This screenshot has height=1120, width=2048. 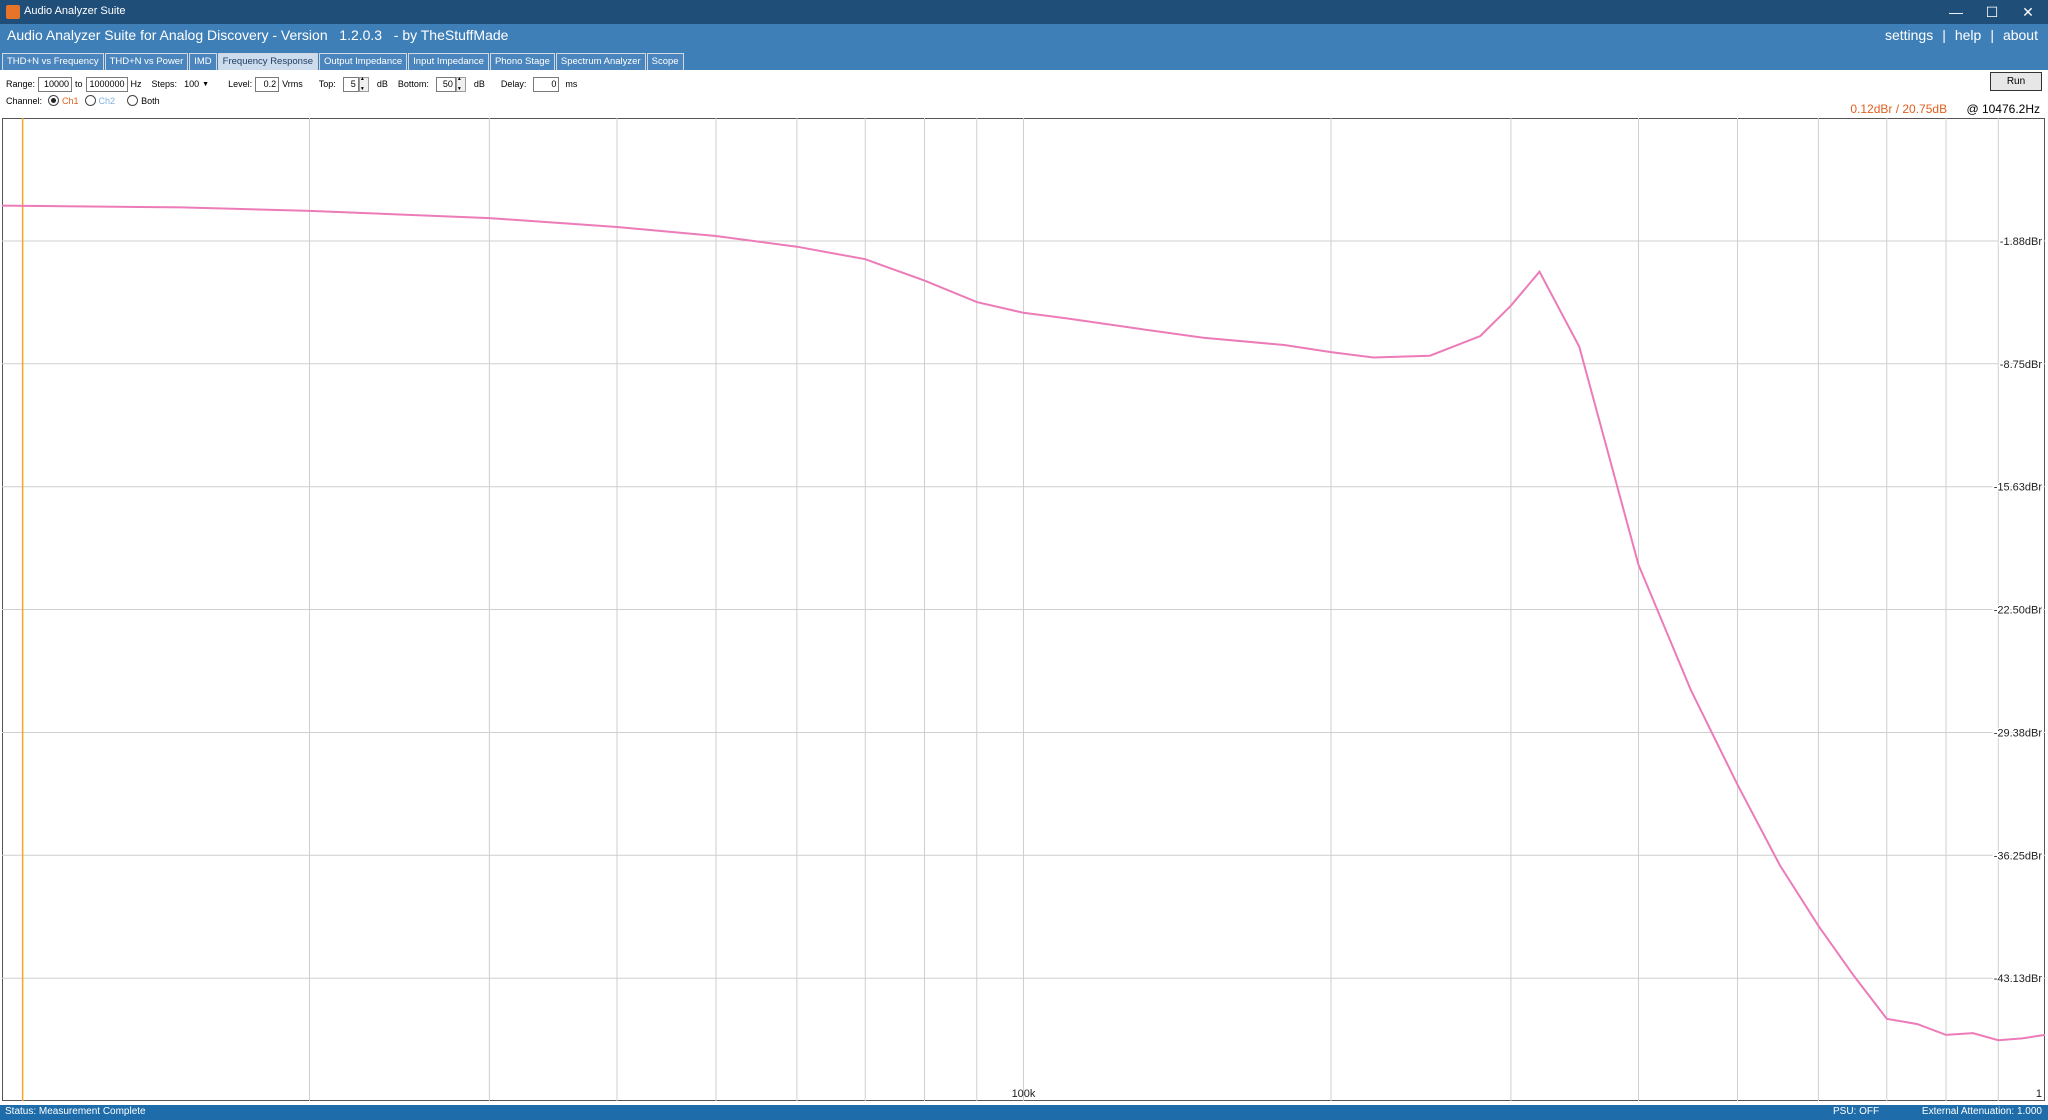 What do you see at coordinates (54, 100) in the screenshot?
I see `ch1-radio` at bounding box center [54, 100].